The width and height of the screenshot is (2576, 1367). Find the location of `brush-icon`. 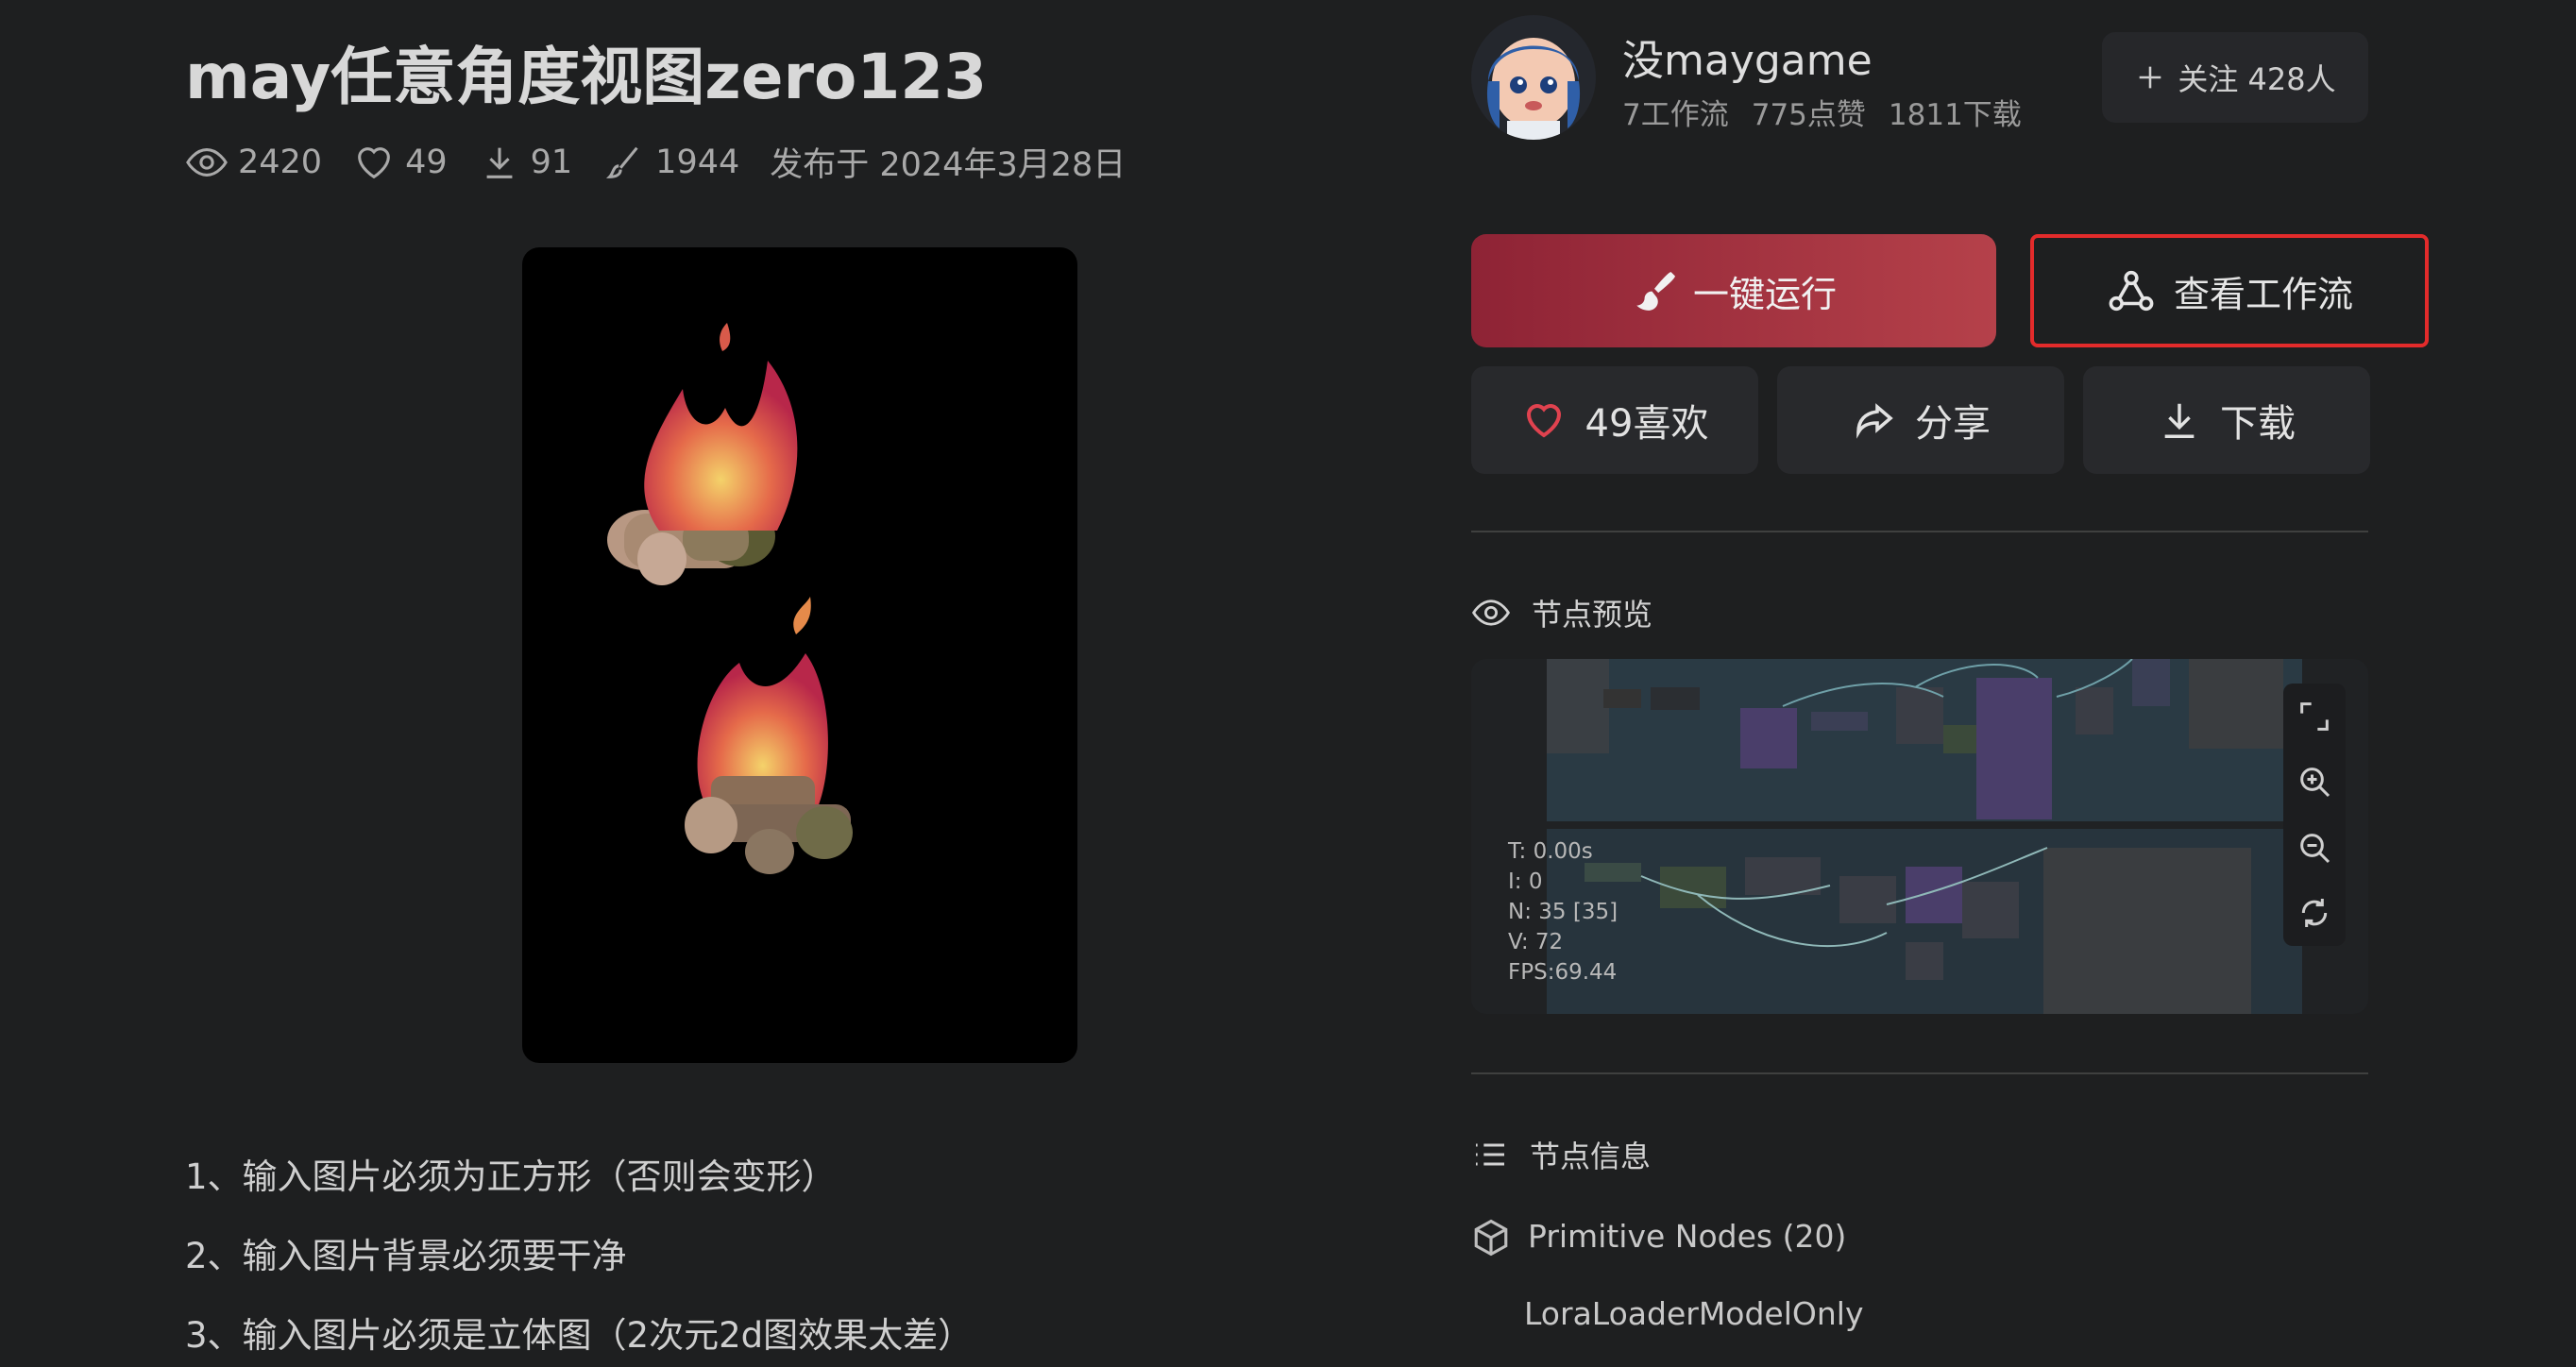

brush-icon is located at coordinates (622, 162).